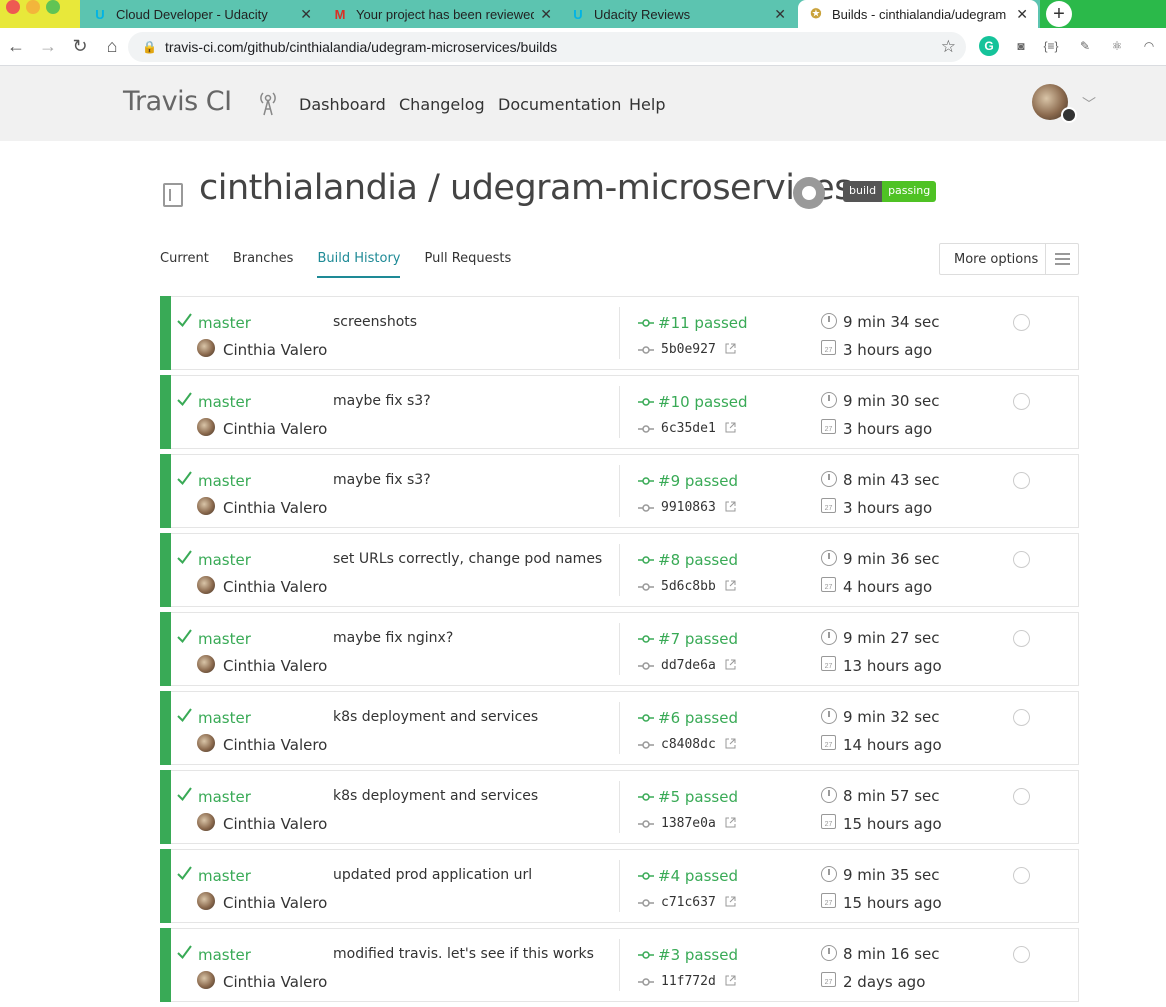  Describe the element at coordinates (342, 104) in the screenshot. I see `nav-dashboard: Dashboard` at that location.